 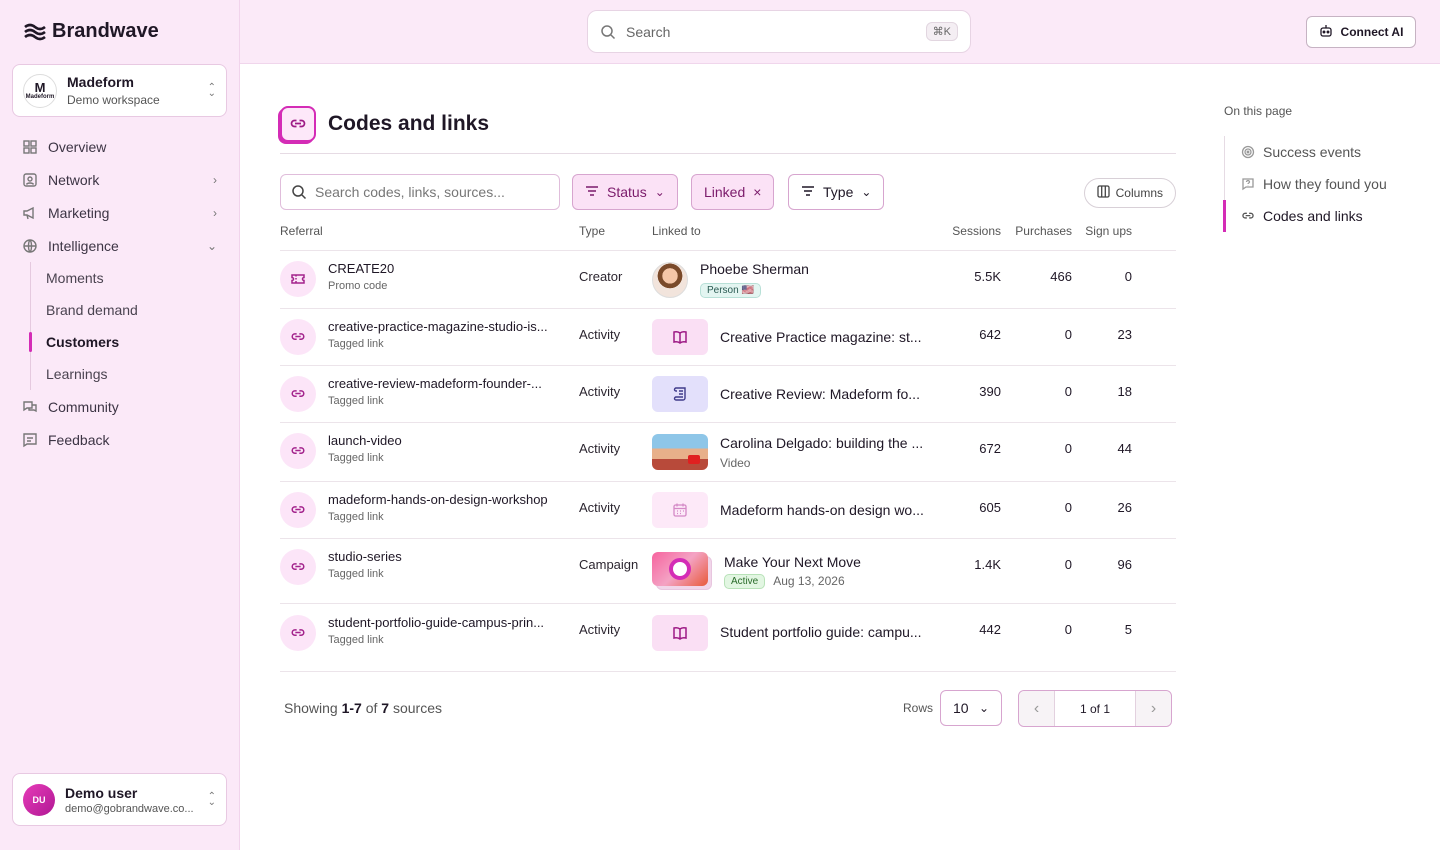 I want to click on on-this-page-title: On this page, so click(x=1258, y=111).